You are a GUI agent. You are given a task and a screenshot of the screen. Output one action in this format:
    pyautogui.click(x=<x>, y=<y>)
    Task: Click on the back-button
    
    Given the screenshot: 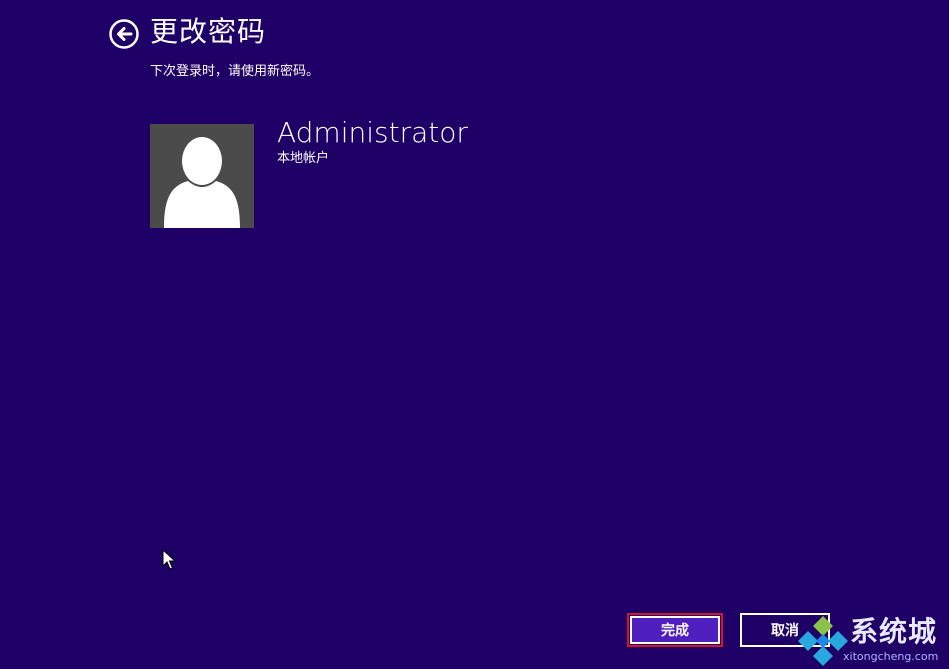 What is the action you would take?
    pyautogui.click(x=124, y=34)
    